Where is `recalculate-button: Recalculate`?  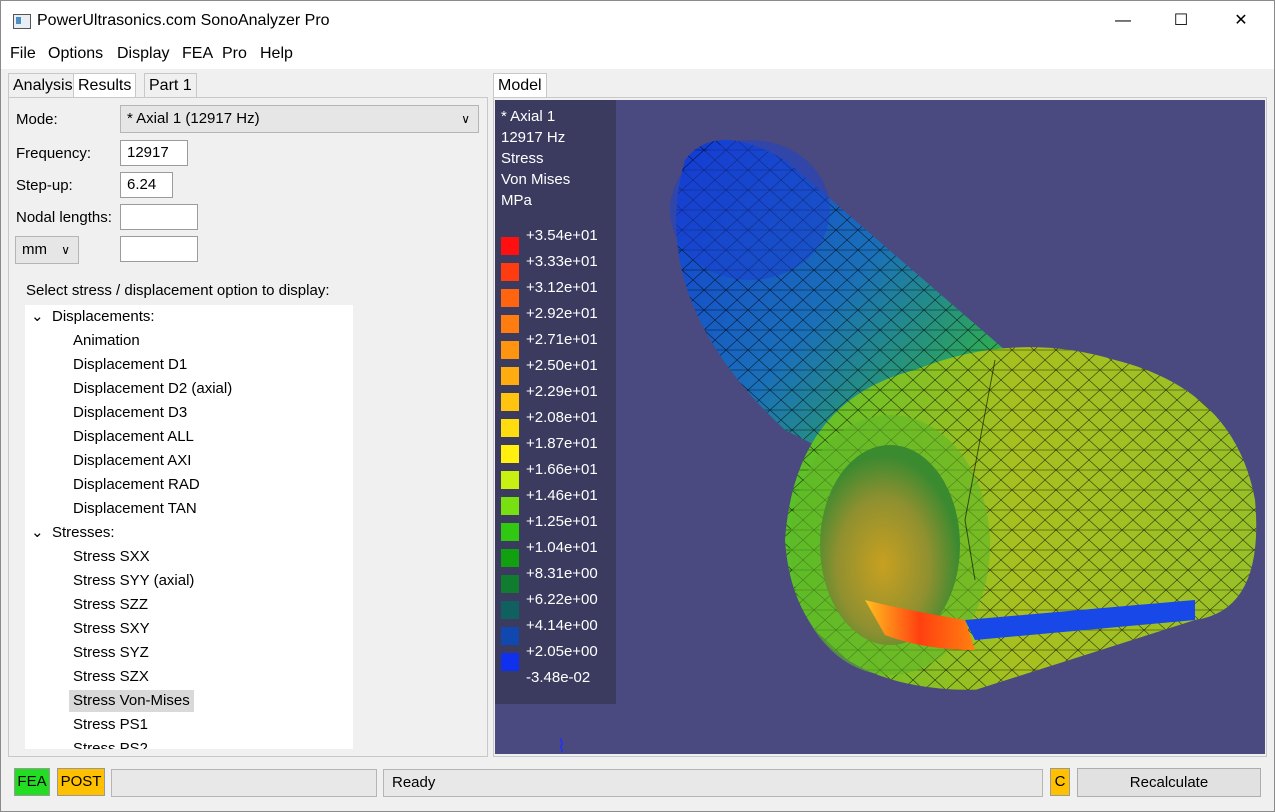 recalculate-button: Recalculate is located at coordinates (1169, 782).